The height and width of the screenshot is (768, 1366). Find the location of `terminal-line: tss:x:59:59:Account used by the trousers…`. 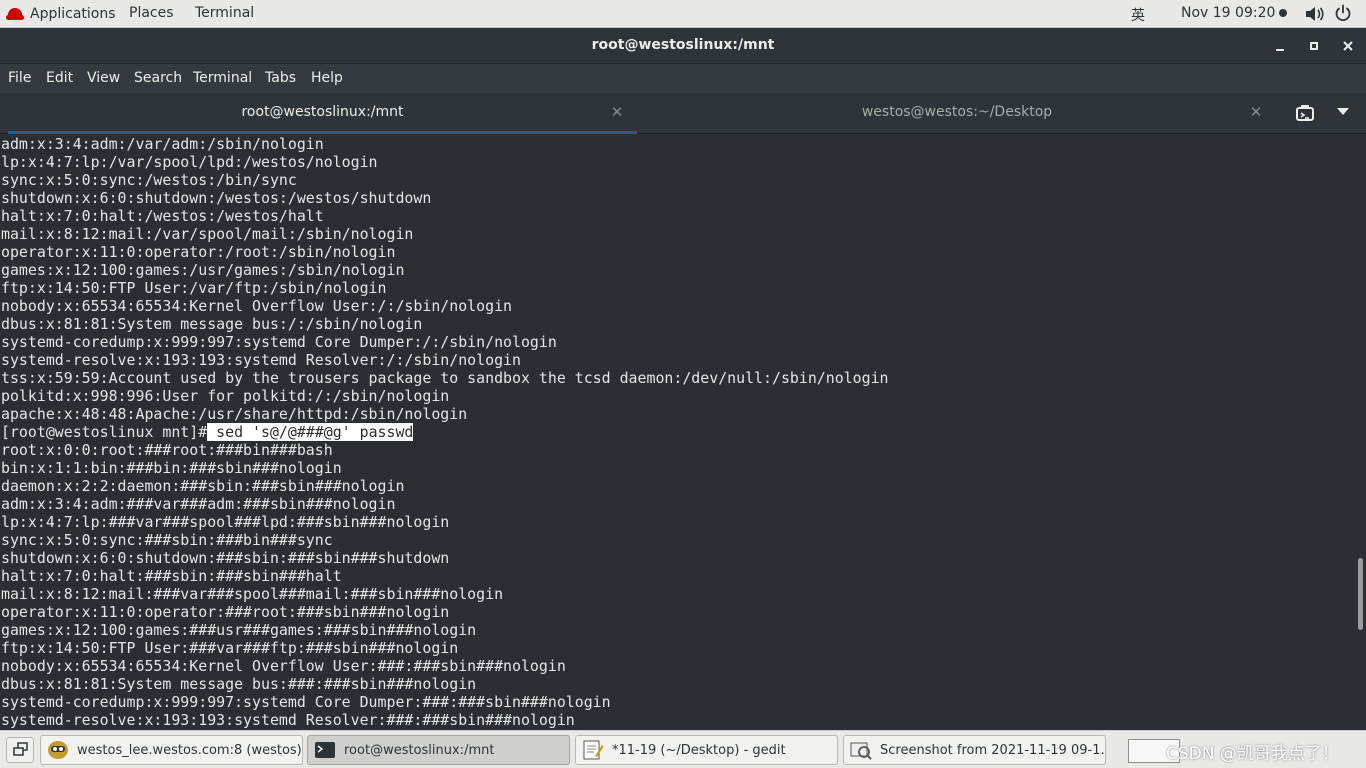

terminal-line: tss:x:59:59:Account used by the trousers… is located at coordinates (445, 378).